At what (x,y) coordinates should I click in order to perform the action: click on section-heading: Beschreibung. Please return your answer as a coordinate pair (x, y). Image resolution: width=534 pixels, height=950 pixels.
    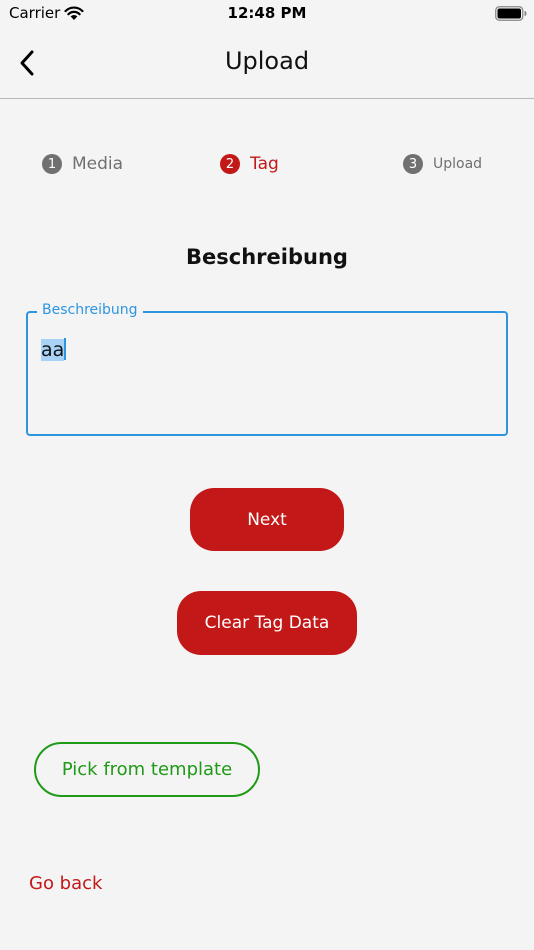
    Looking at the image, I should click on (267, 257).